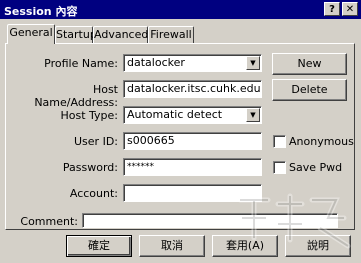 Image resolution: width=361 pixels, height=263 pixels. I want to click on tab-advanced: Advanced, so click(120, 34).